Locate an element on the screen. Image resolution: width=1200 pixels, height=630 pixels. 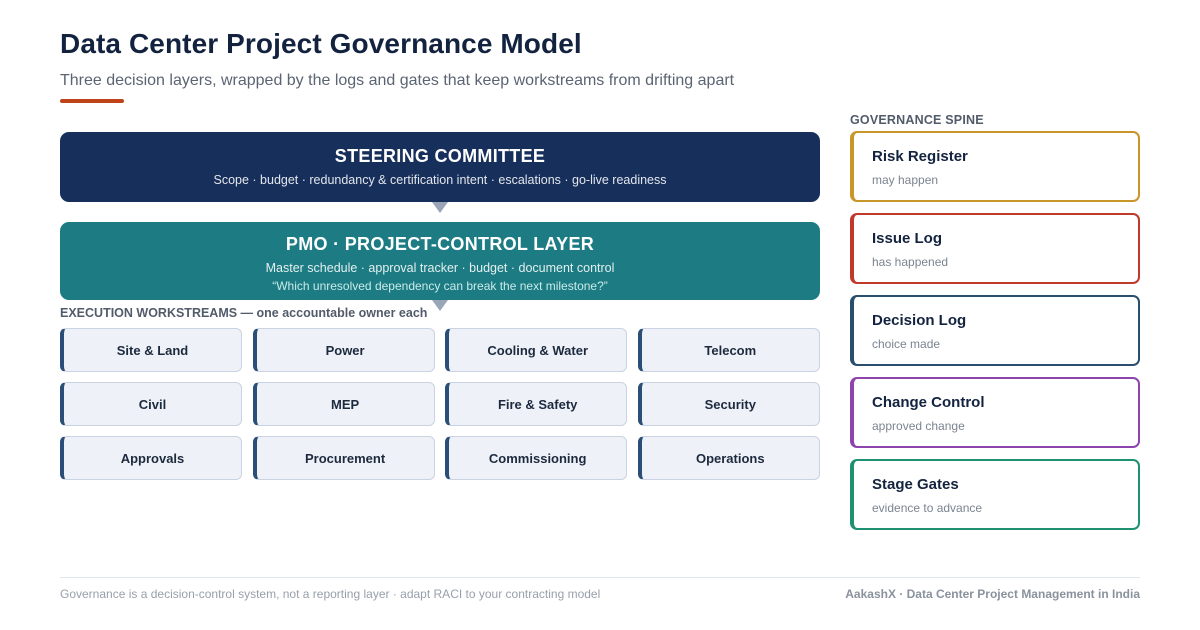
change-control-title: Change Control is located at coordinates (928, 402).